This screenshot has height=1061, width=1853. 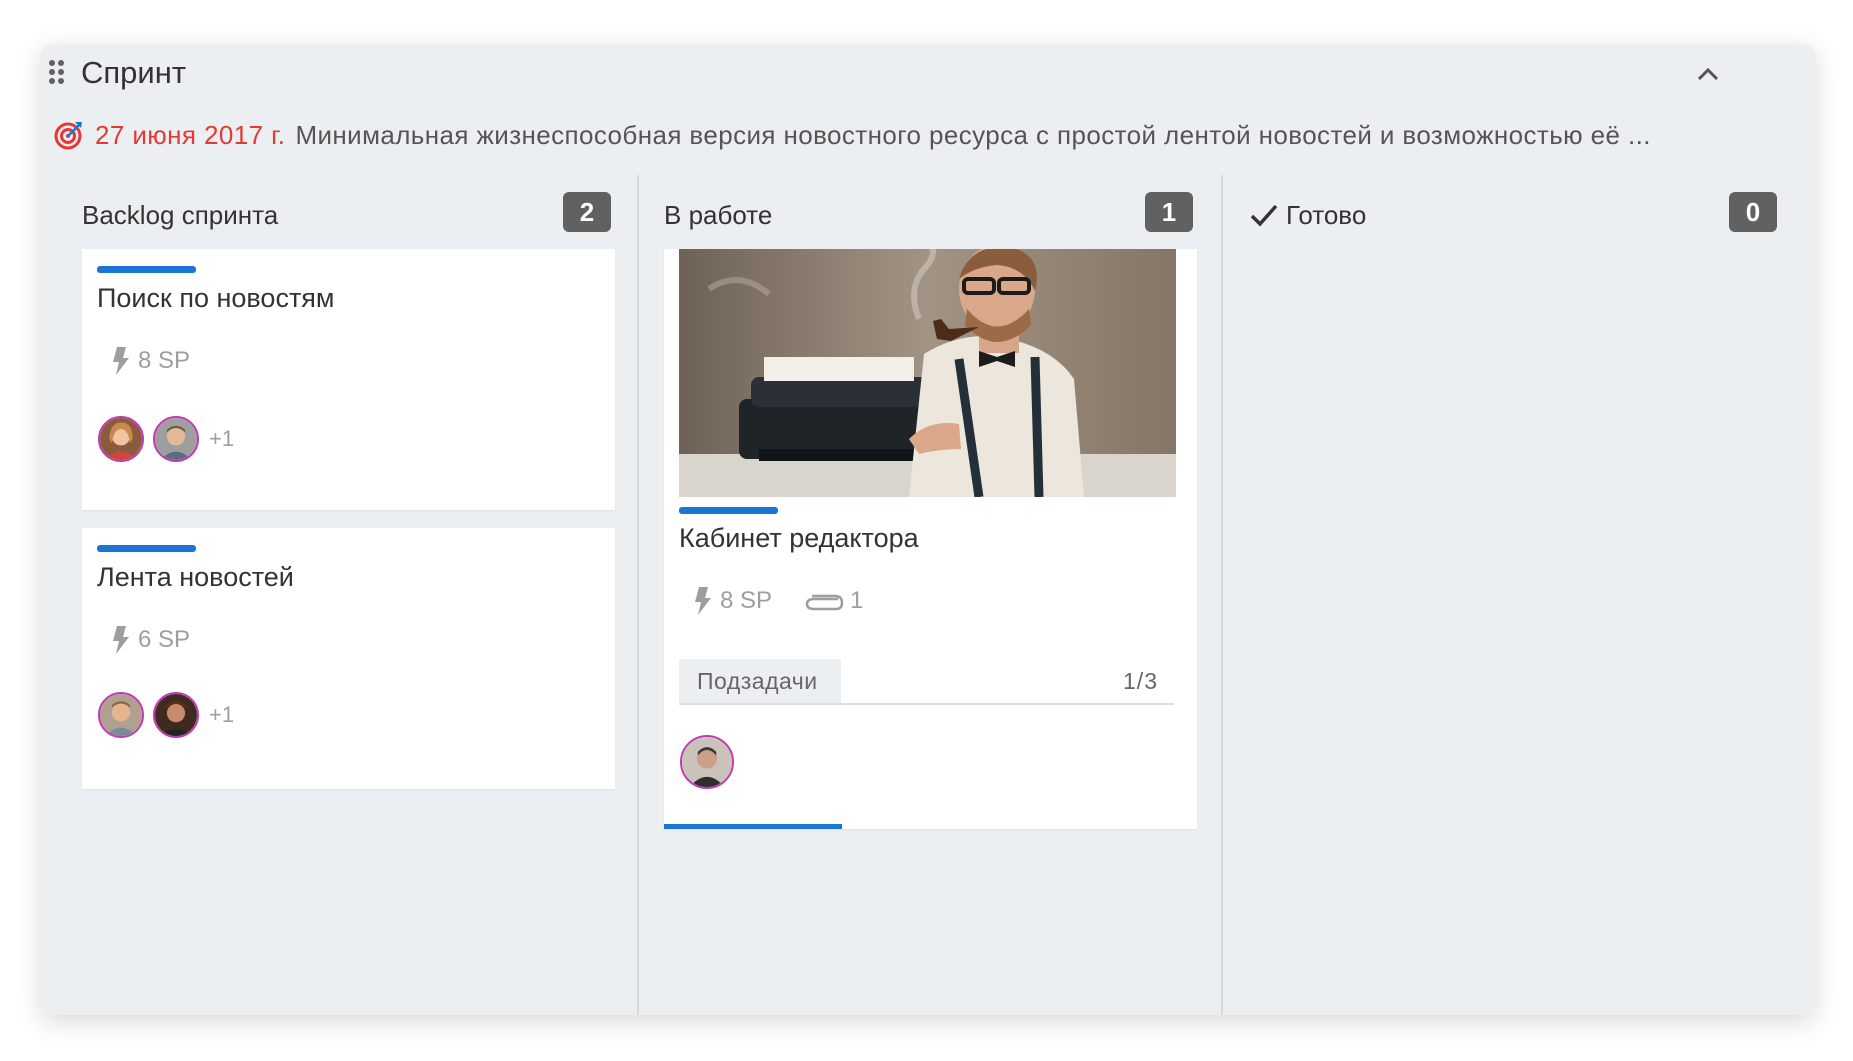 I want to click on card-story-points: 8 SP, so click(x=151, y=361).